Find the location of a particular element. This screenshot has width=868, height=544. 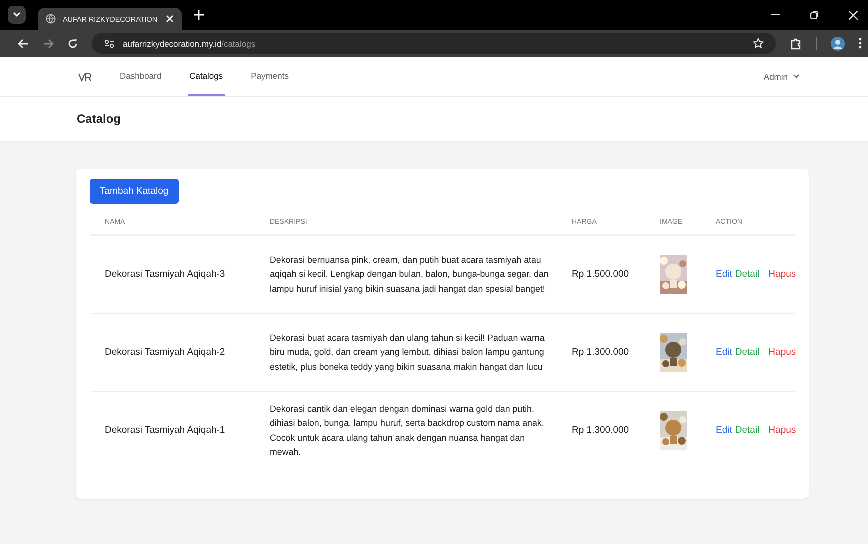

logo-icon is located at coordinates (85, 77).